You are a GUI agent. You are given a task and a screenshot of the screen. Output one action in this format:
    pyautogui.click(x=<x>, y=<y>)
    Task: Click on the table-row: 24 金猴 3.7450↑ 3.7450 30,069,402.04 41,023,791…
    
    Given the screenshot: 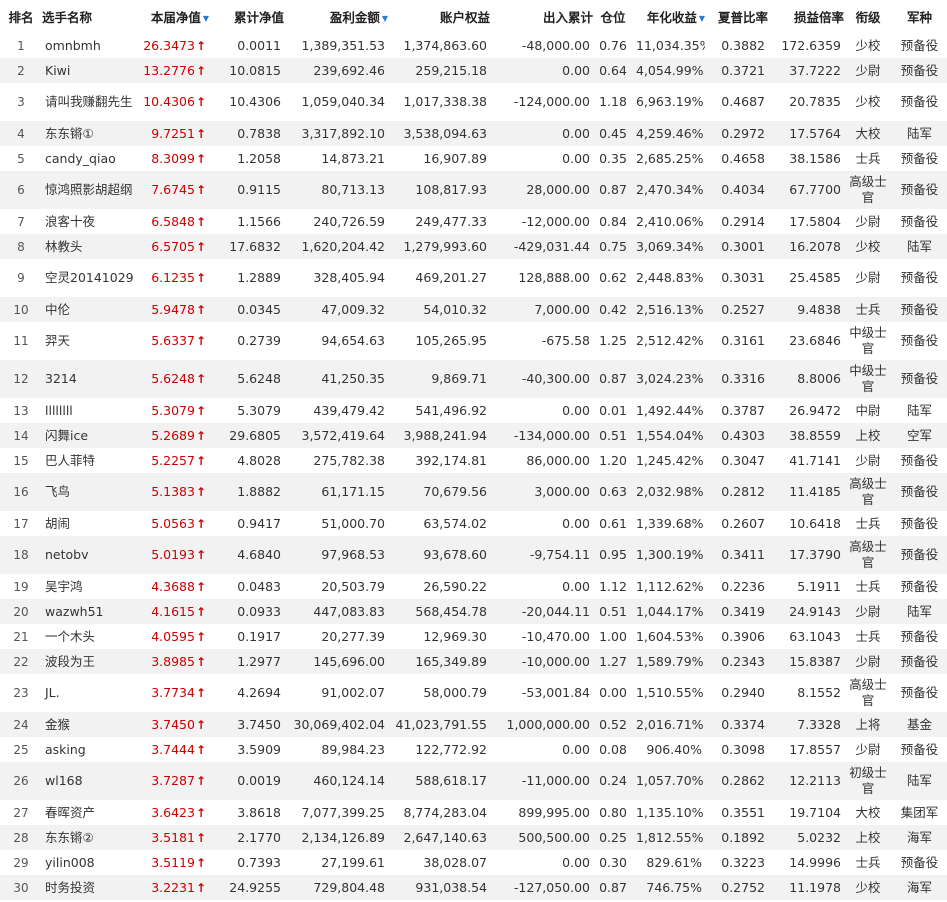 What is the action you would take?
    pyautogui.click(x=473, y=724)
    